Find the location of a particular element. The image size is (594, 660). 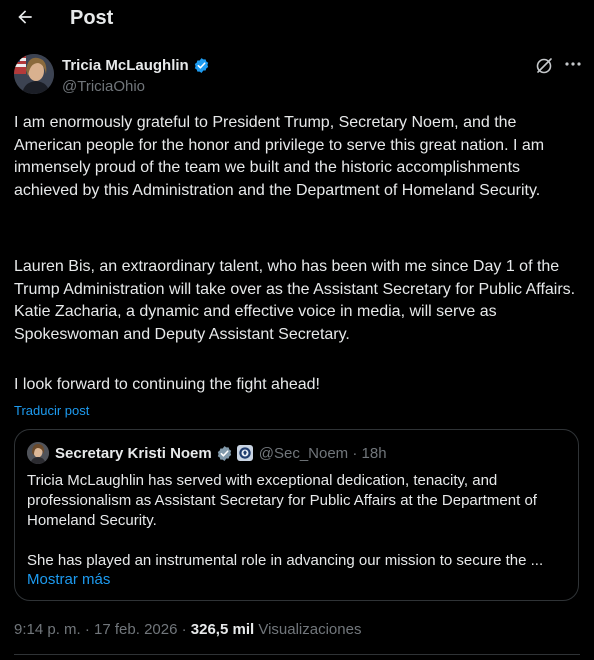

author-avatar is located at coordinates (34, 74).